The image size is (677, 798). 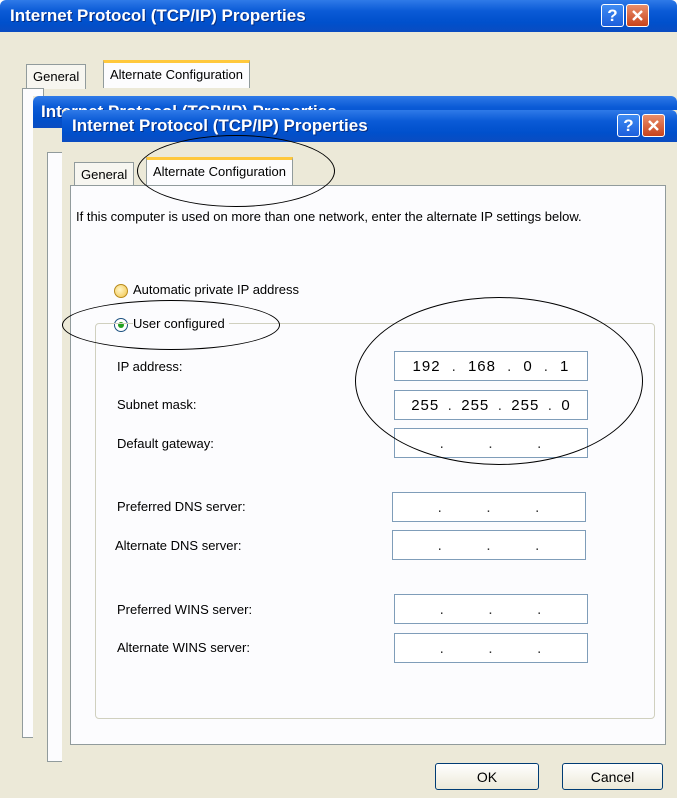 I want to click on automatic-ip-radio, so click(x=121, y=291).